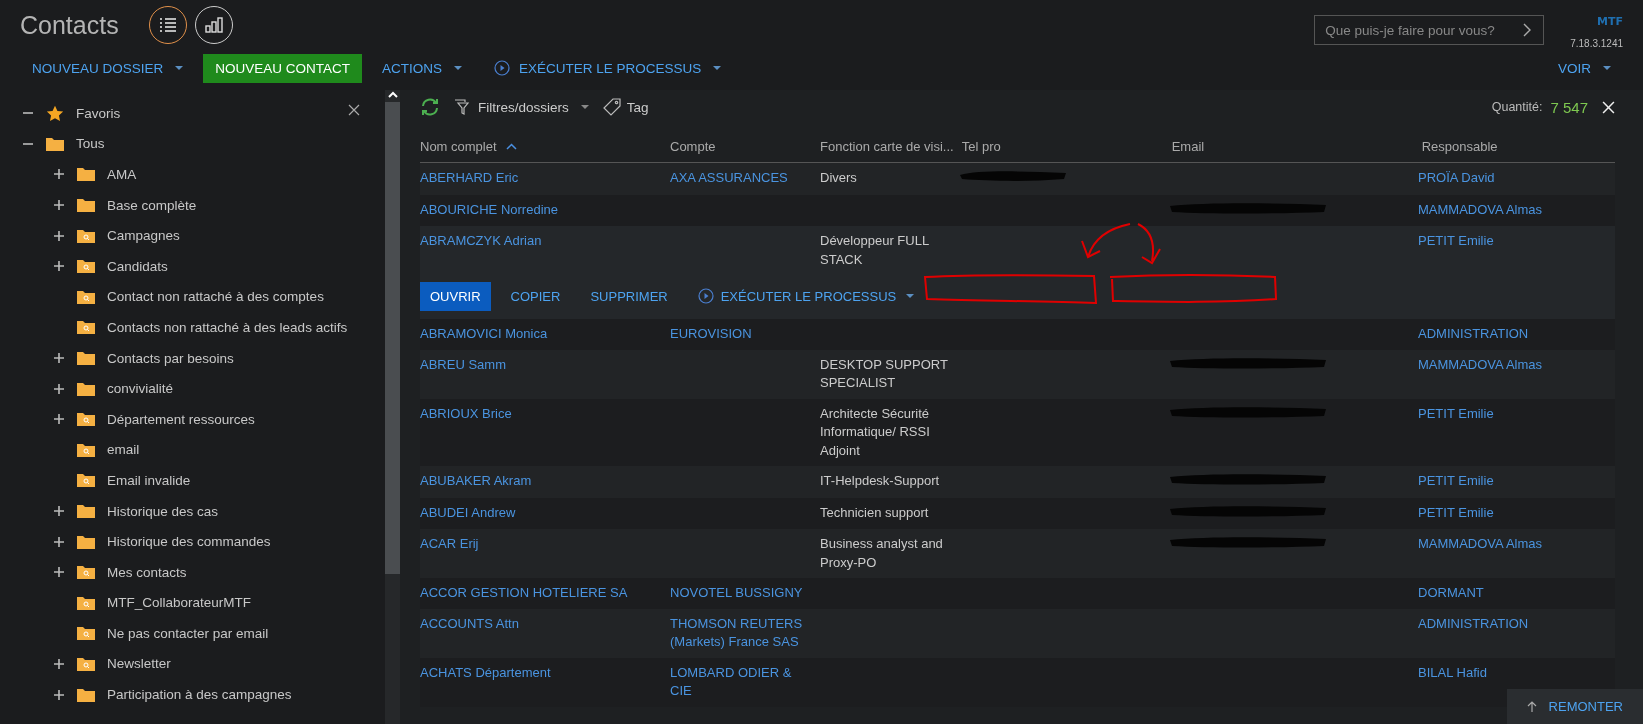 The image size is (1643, 724). I want to click on tree-item: Favoris, so click(192, 113).